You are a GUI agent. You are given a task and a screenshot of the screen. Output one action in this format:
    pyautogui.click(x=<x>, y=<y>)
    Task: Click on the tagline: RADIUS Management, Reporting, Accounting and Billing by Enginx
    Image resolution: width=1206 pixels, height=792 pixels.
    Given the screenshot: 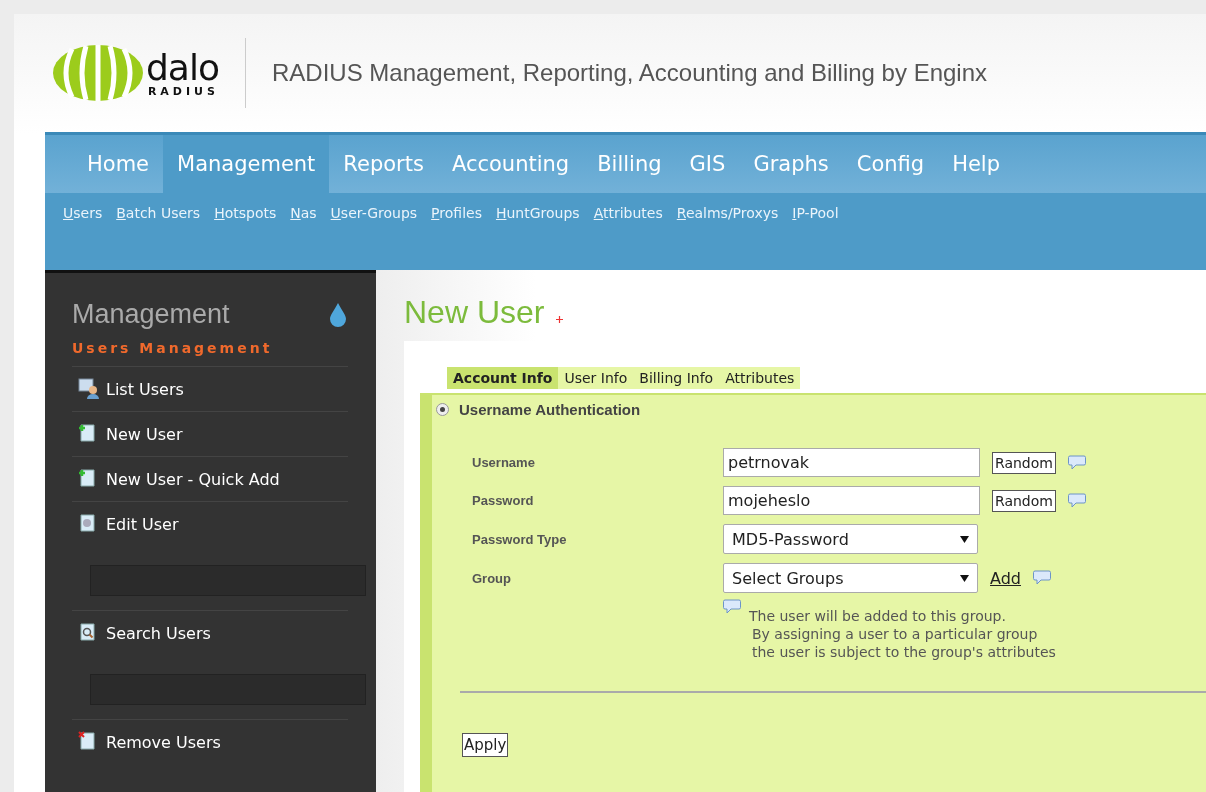 What is the action you would take?
    pyautogui.click(x=629, y=73)
    